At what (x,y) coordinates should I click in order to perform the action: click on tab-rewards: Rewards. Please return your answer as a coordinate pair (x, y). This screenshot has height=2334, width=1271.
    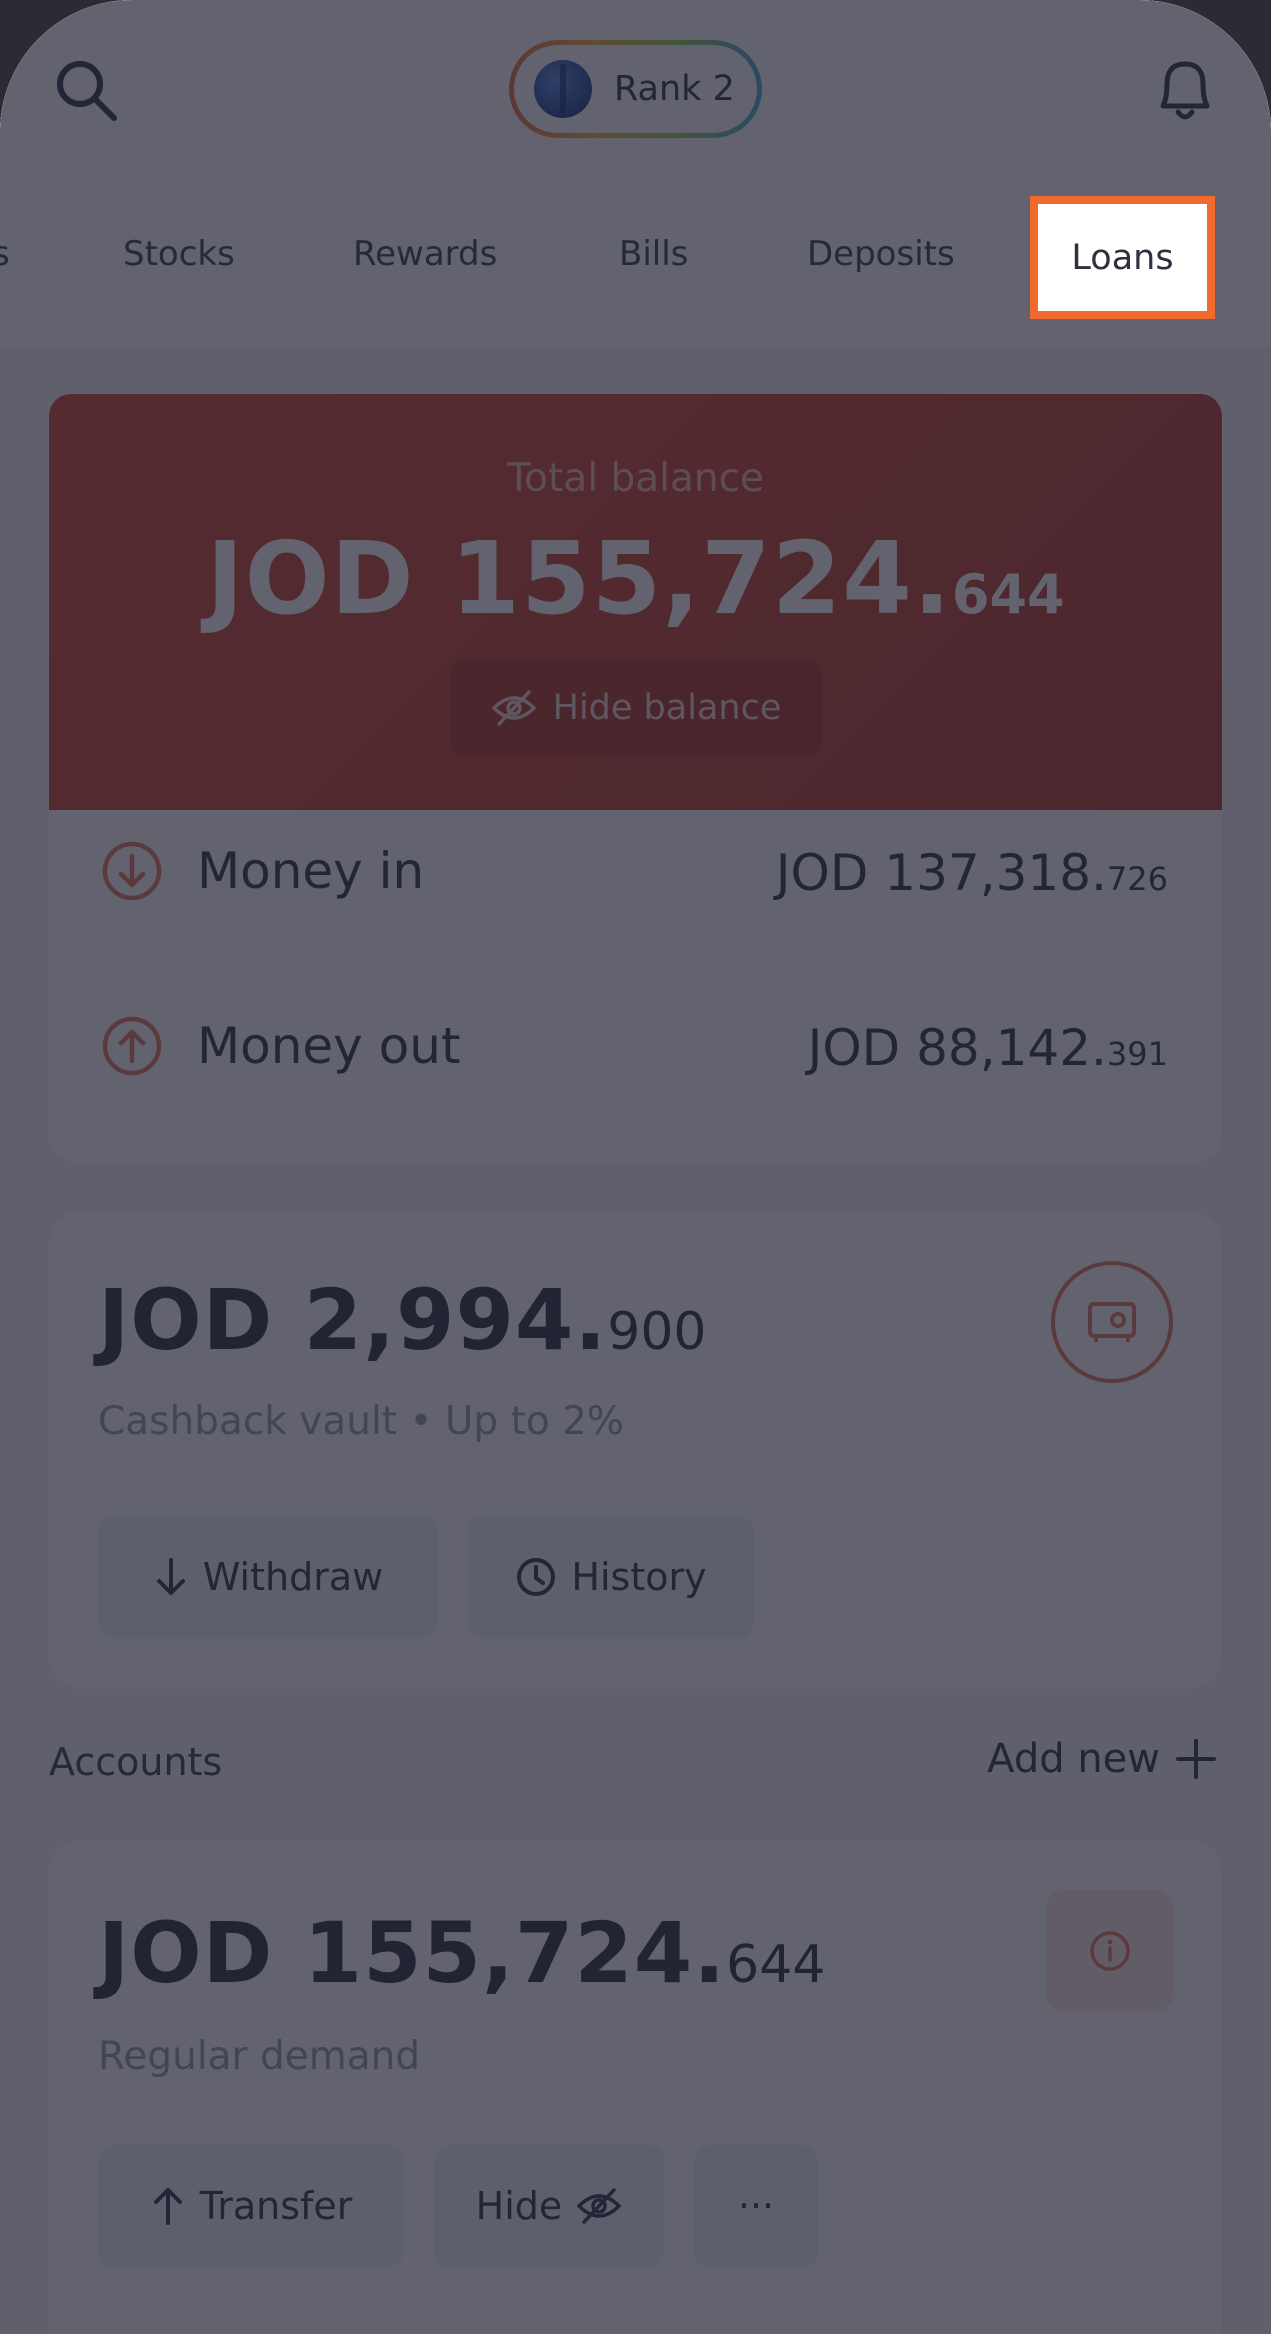
    Looking at the image, I should click on (425, 254).